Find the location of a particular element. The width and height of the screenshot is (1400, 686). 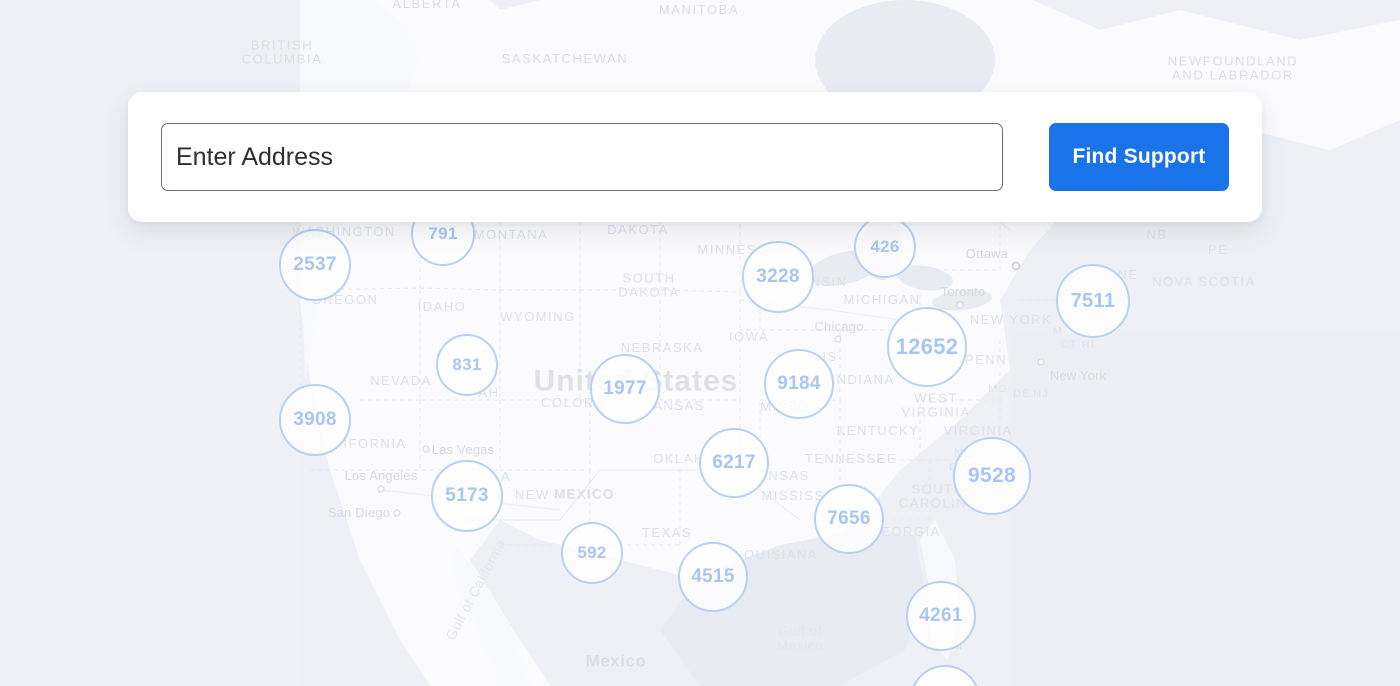

map-cluster-marker: 4515 is located at coordinates (713, 577).